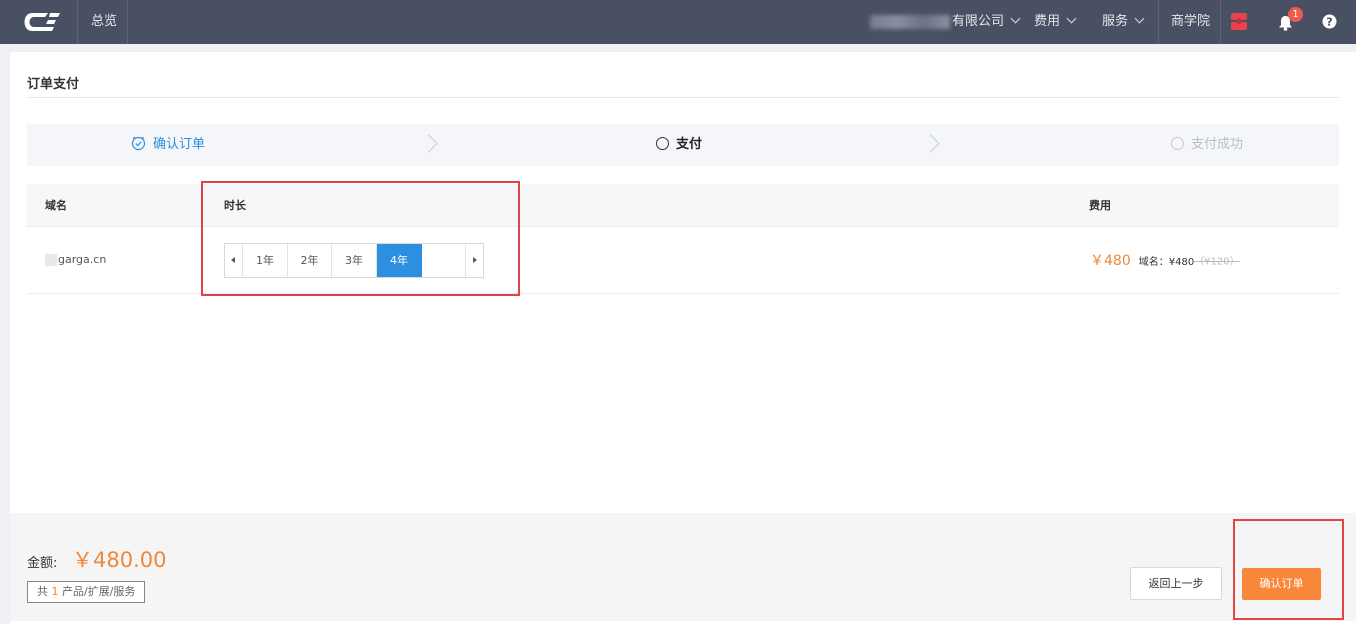 The height and width of the screenshot is (624, 1356). Describe the element at coordinates (678, 22) in the screenshot. I see `top-navigation-bar: 总览 有限公司 费用 服务 商学院 1 ?` at that location.